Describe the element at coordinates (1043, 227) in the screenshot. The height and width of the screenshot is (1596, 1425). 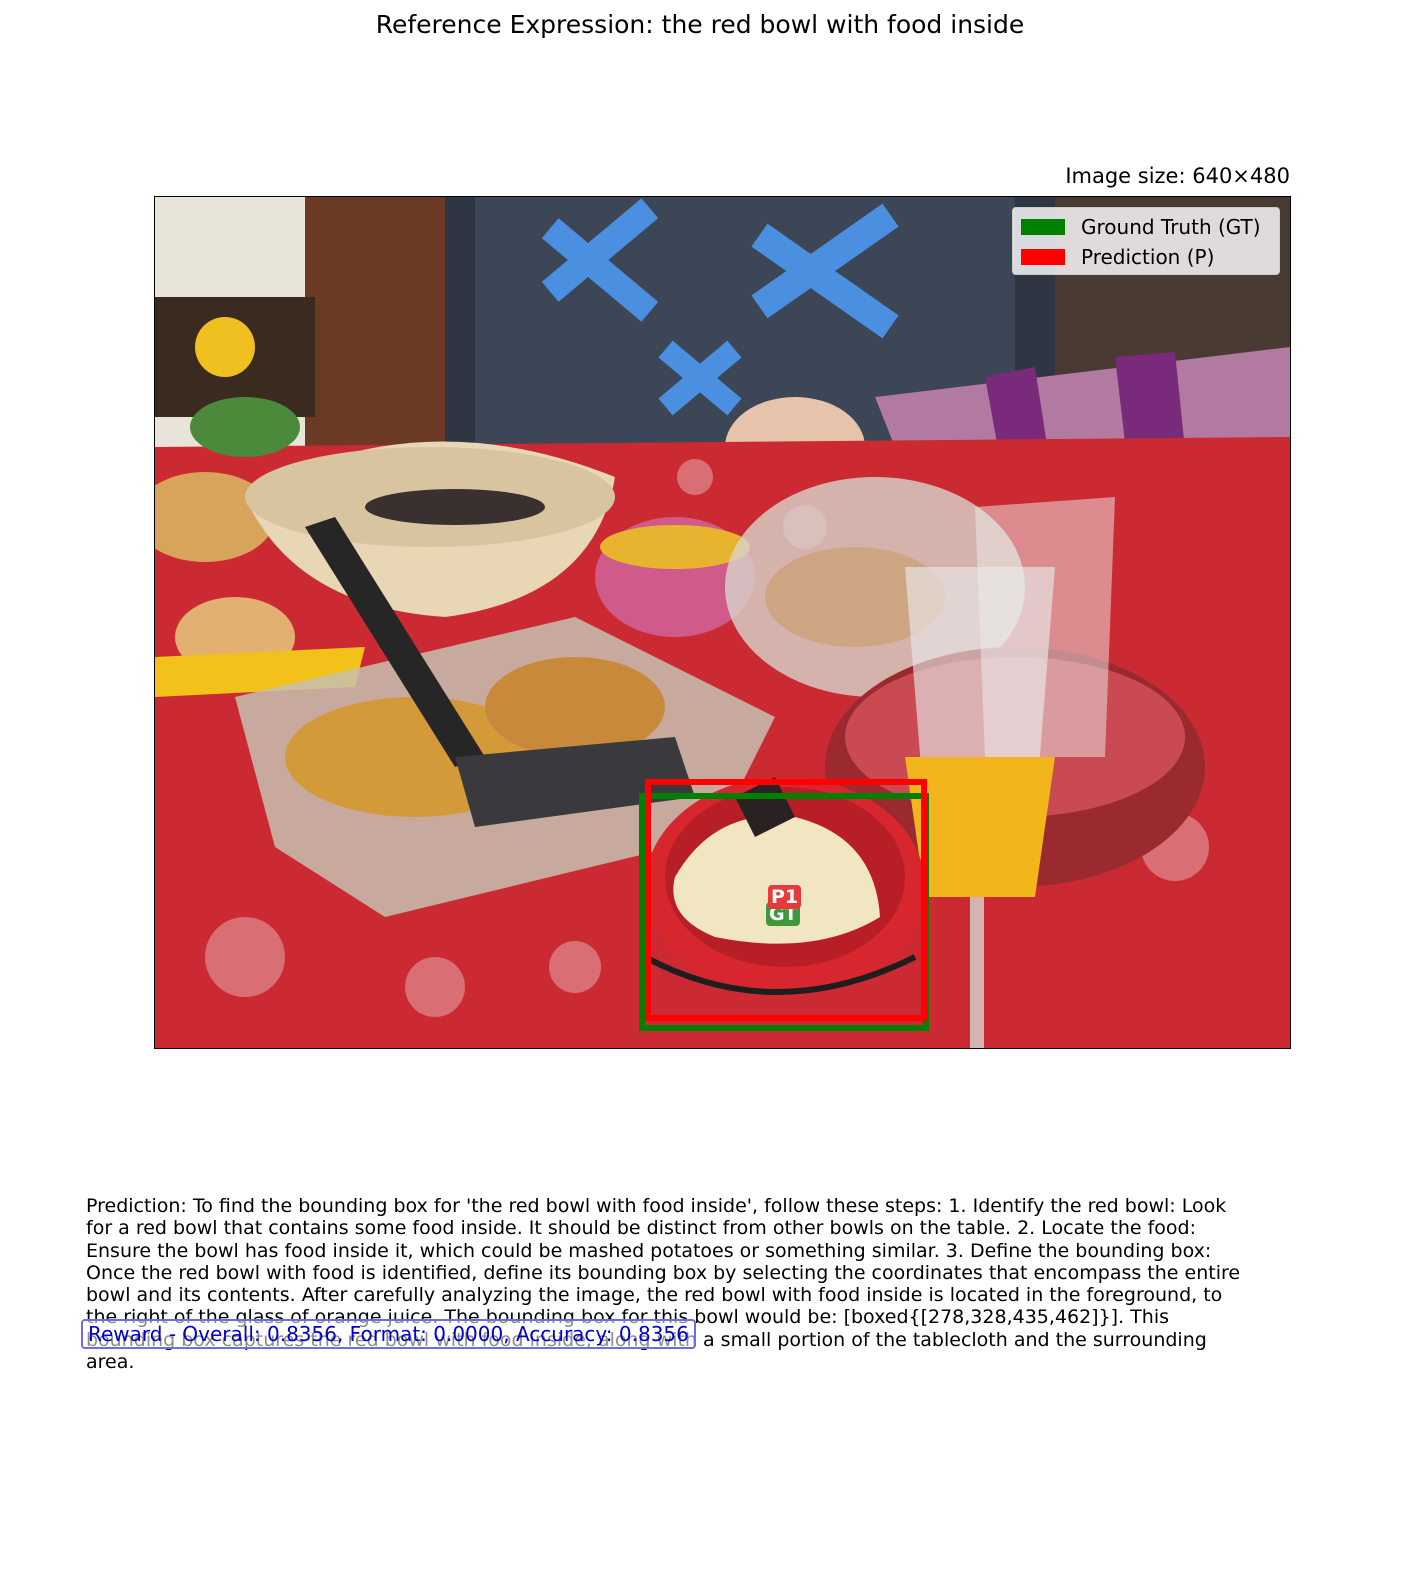
I see `legend-swatch-gt` at that location.